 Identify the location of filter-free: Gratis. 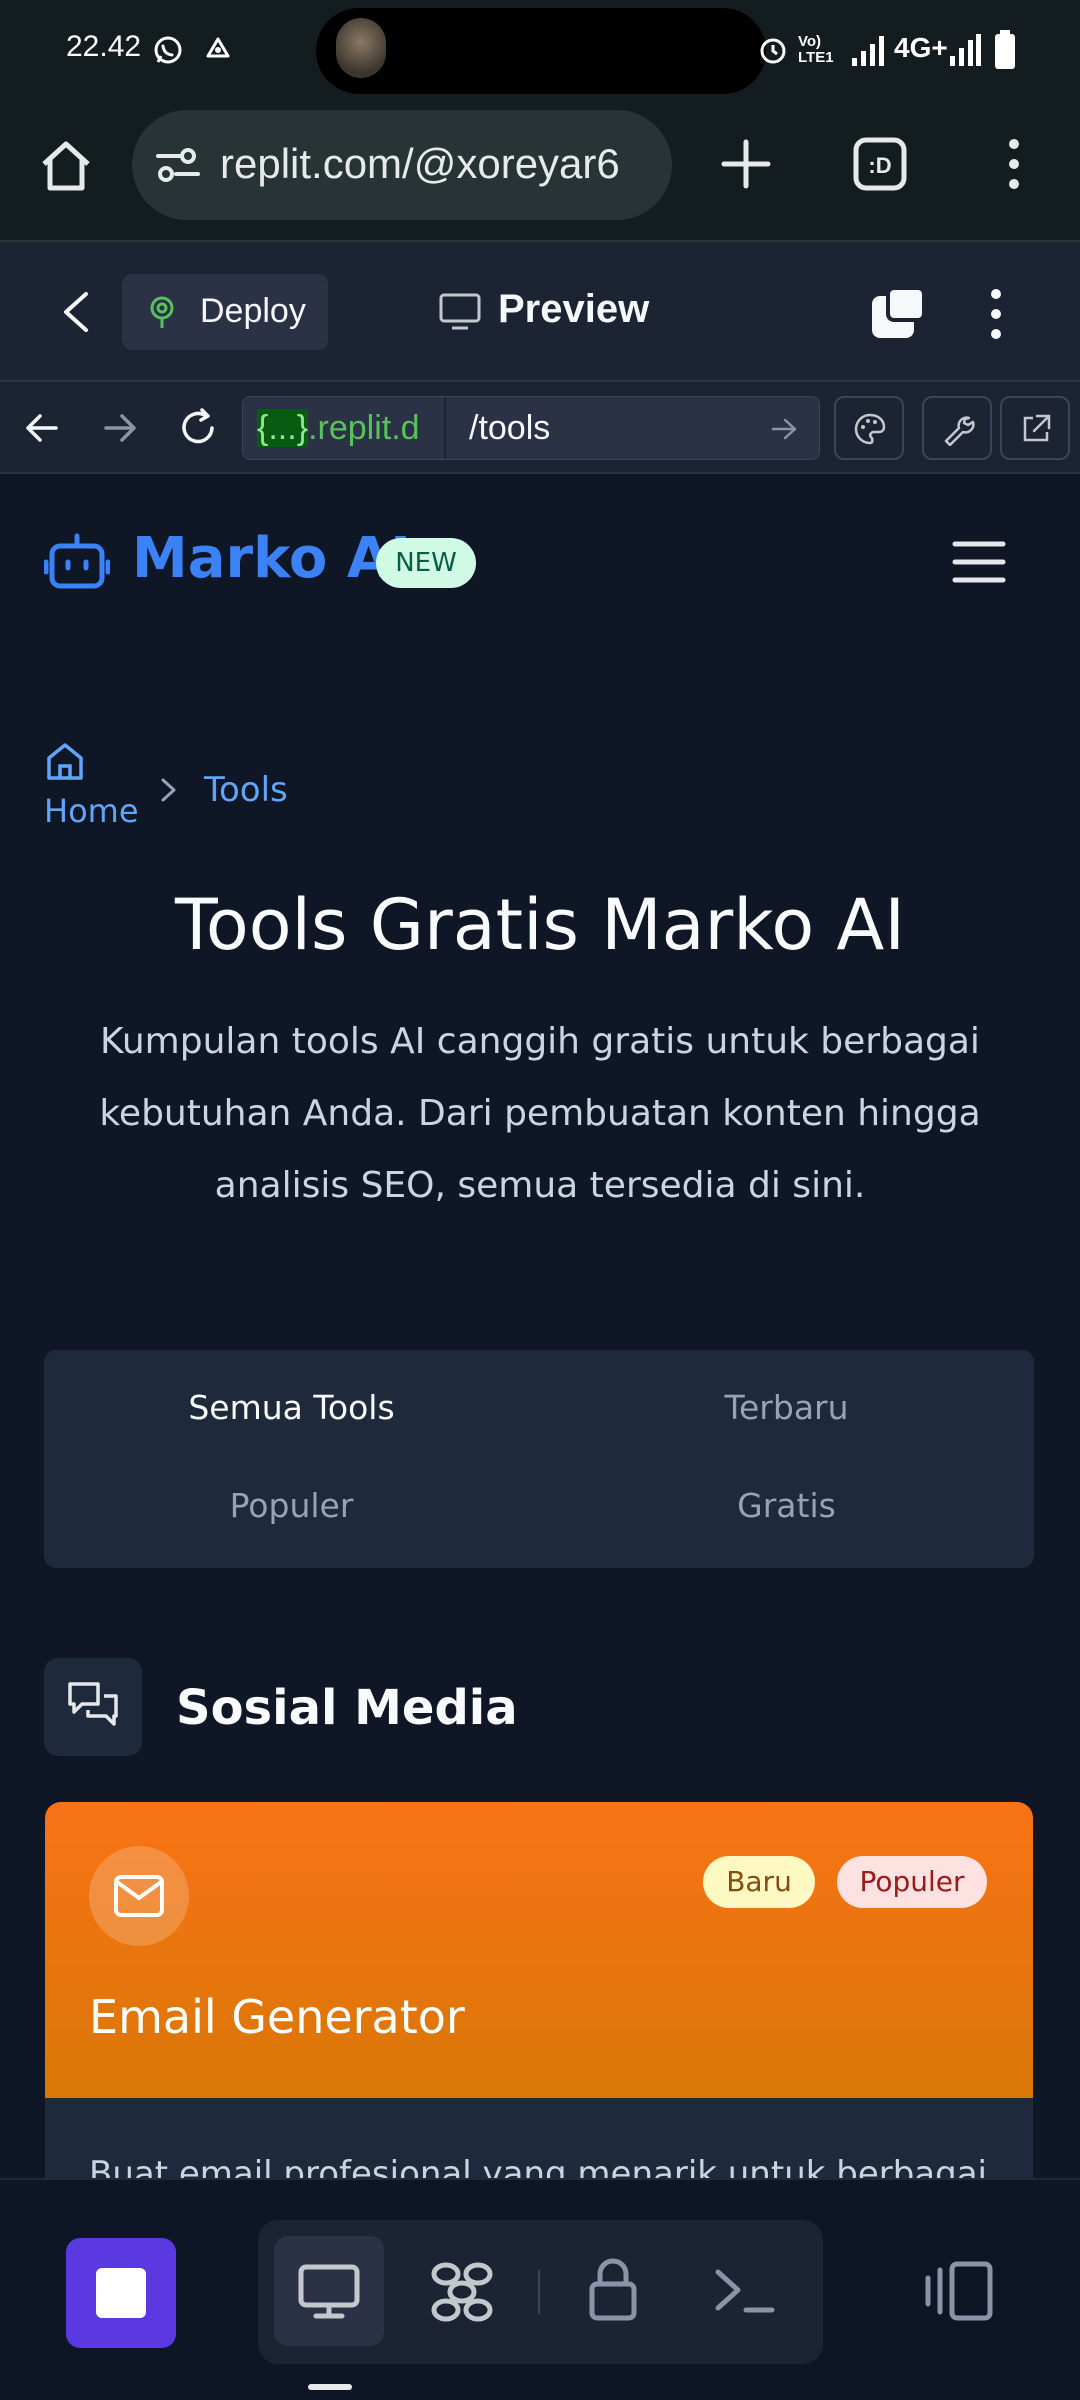
(786, 1505).